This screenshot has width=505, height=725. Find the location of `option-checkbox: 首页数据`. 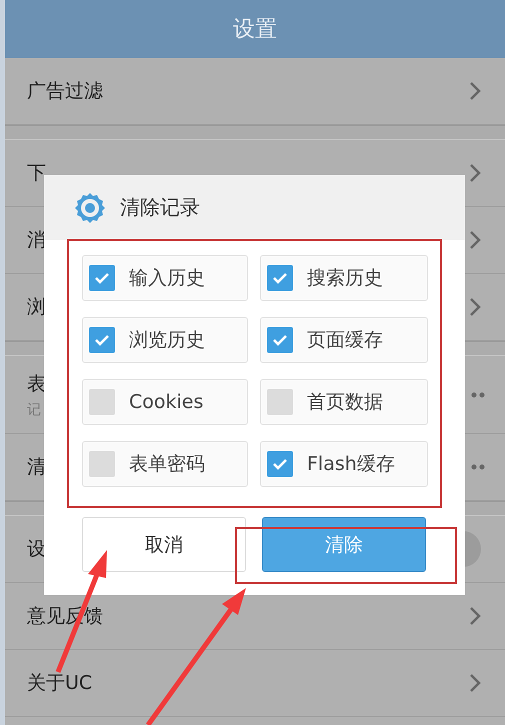

option-checkbox: 首页数据 is located at coordinates (344, 402).